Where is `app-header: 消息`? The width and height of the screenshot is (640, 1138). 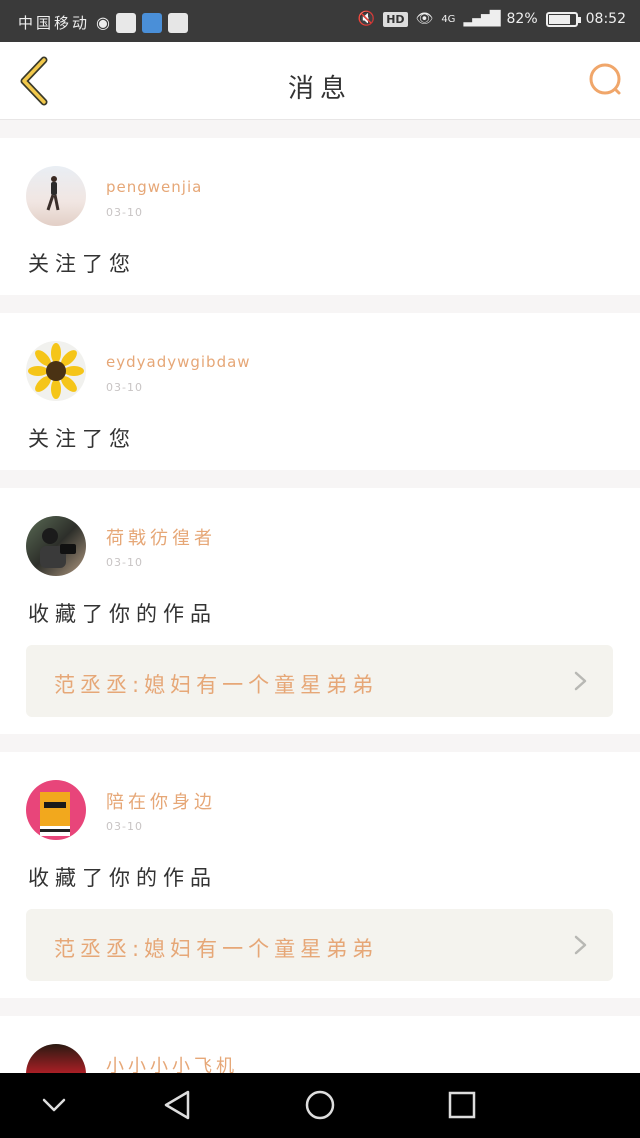 app-header: 消息 is located at coordinates (320, 81).